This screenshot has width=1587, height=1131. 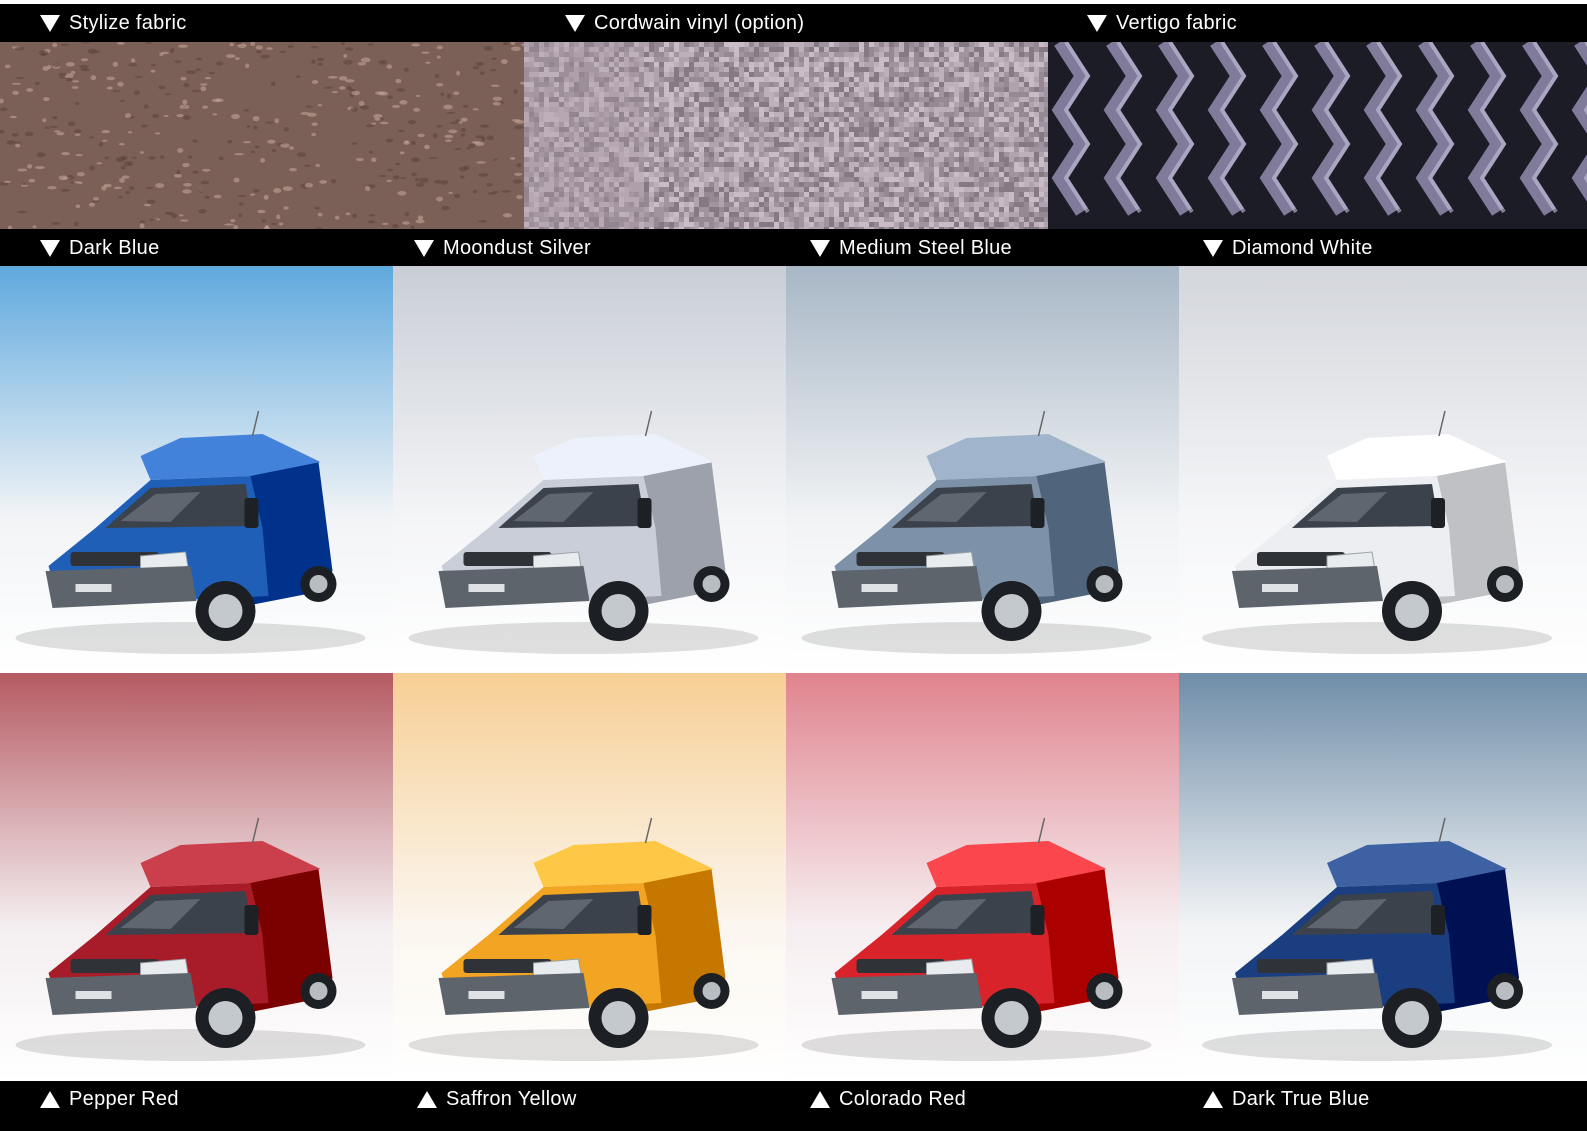 What do you see at coordinates (1301, 1099) in the screenshot?
I see `color-label-text: Dark True Blue` at bounding box center [1301, 1099].